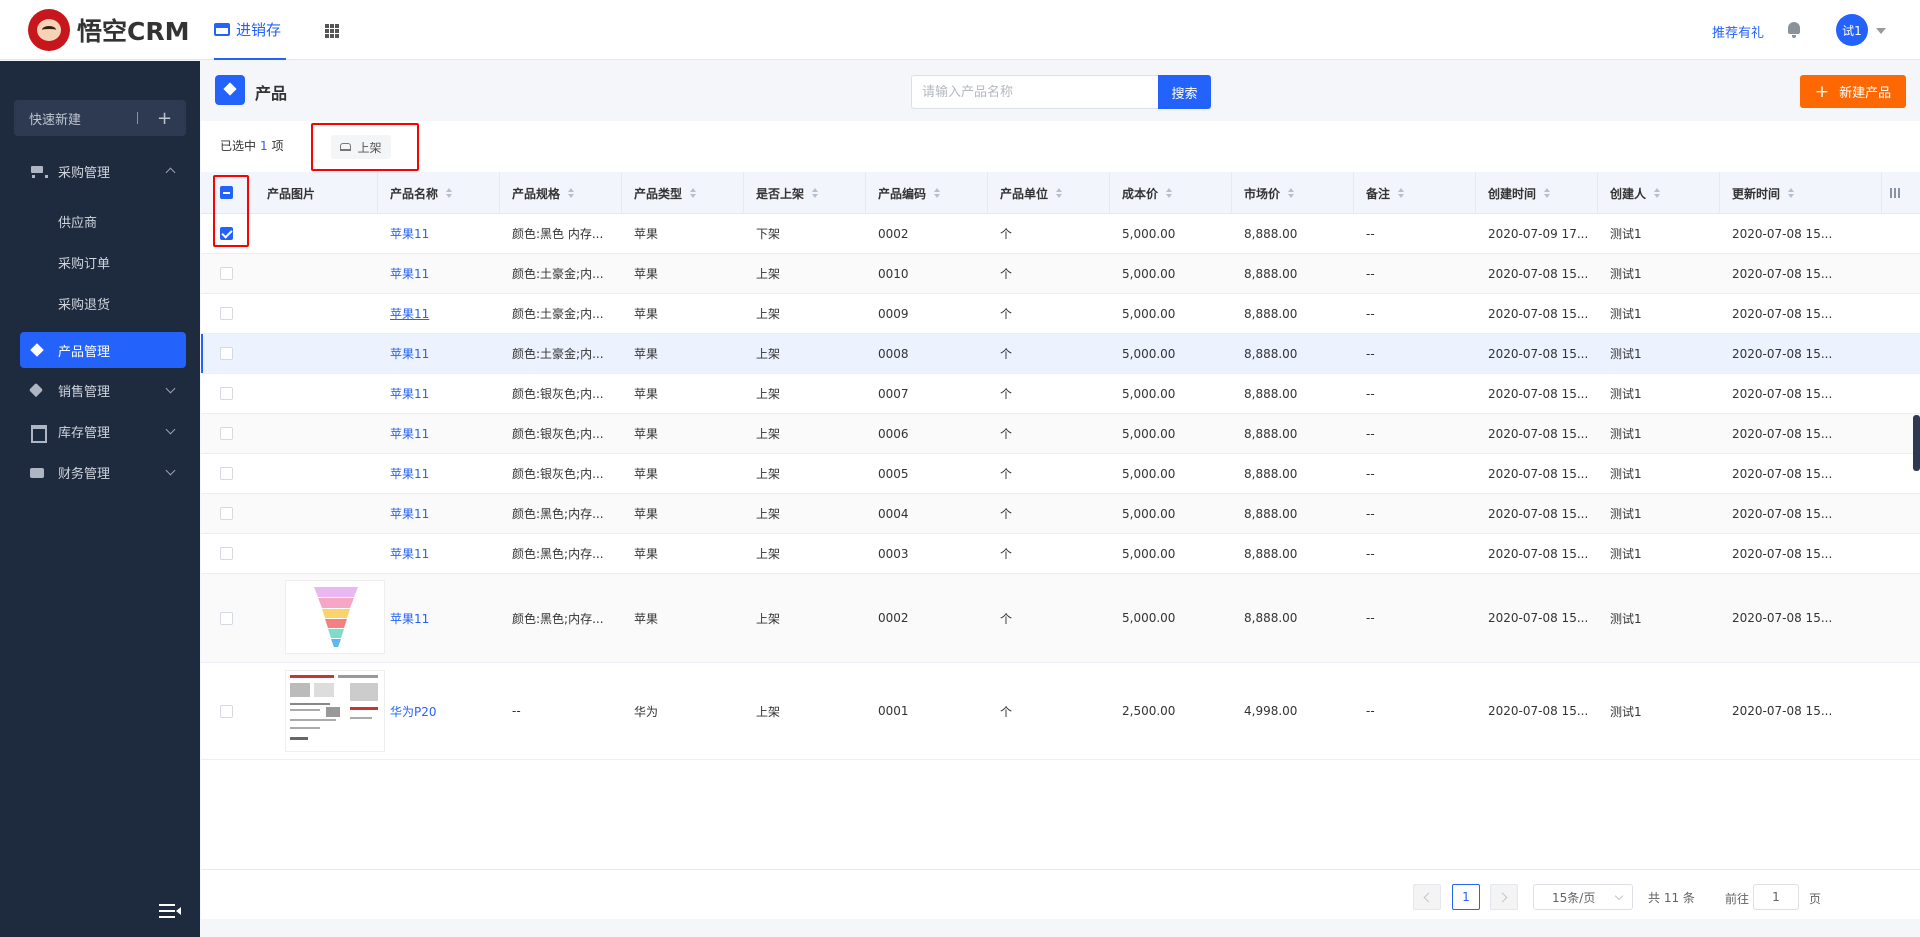 The width and height of the screenshot is (1920, 937). I want to click on column-header: 产品类型, so click(683, 193).